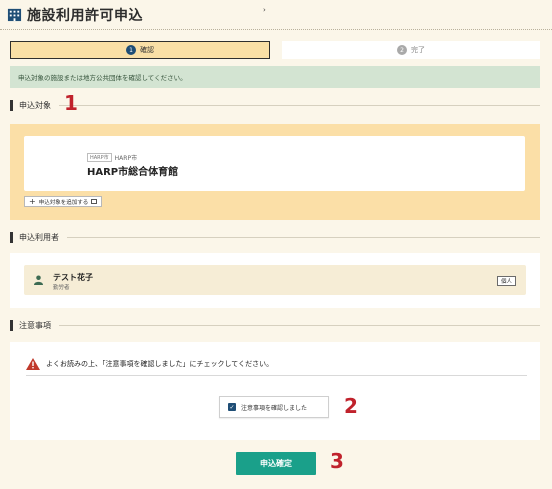 Image resolution: width=552 pixels, height=489 pixels. What do you see at coordinates (33, 364) in the screenshot?
I see `warning-icon` at bounding box center [33, 364].